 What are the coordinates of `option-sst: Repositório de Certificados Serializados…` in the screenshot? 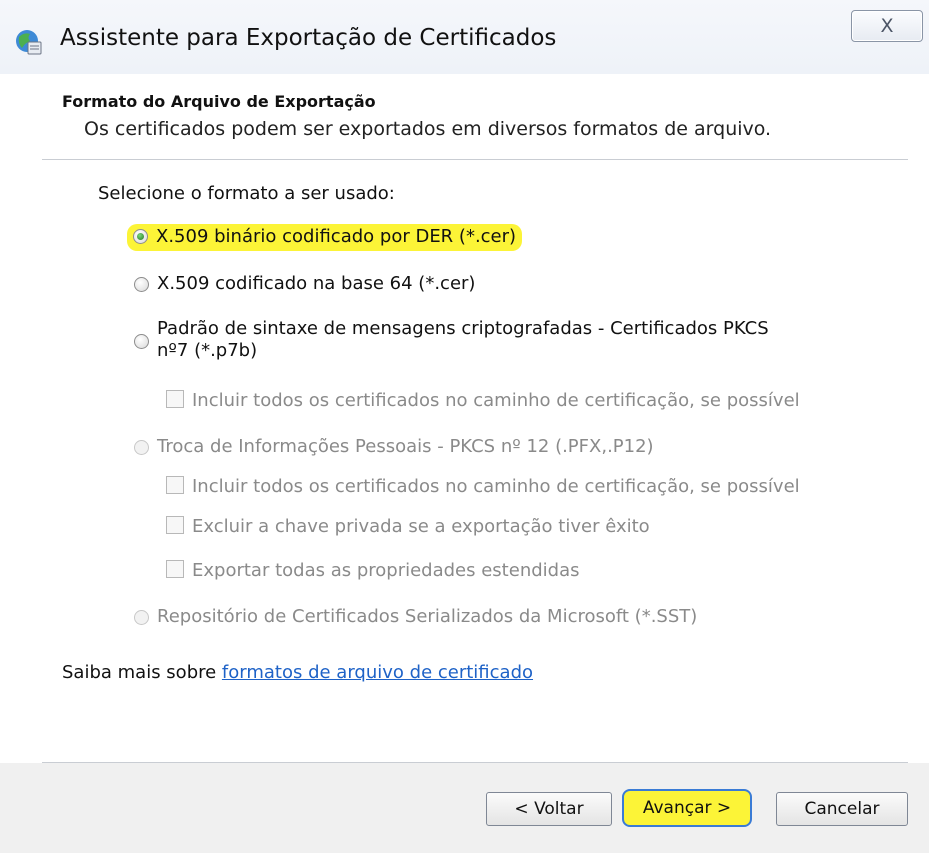 It's located at (415, 616).